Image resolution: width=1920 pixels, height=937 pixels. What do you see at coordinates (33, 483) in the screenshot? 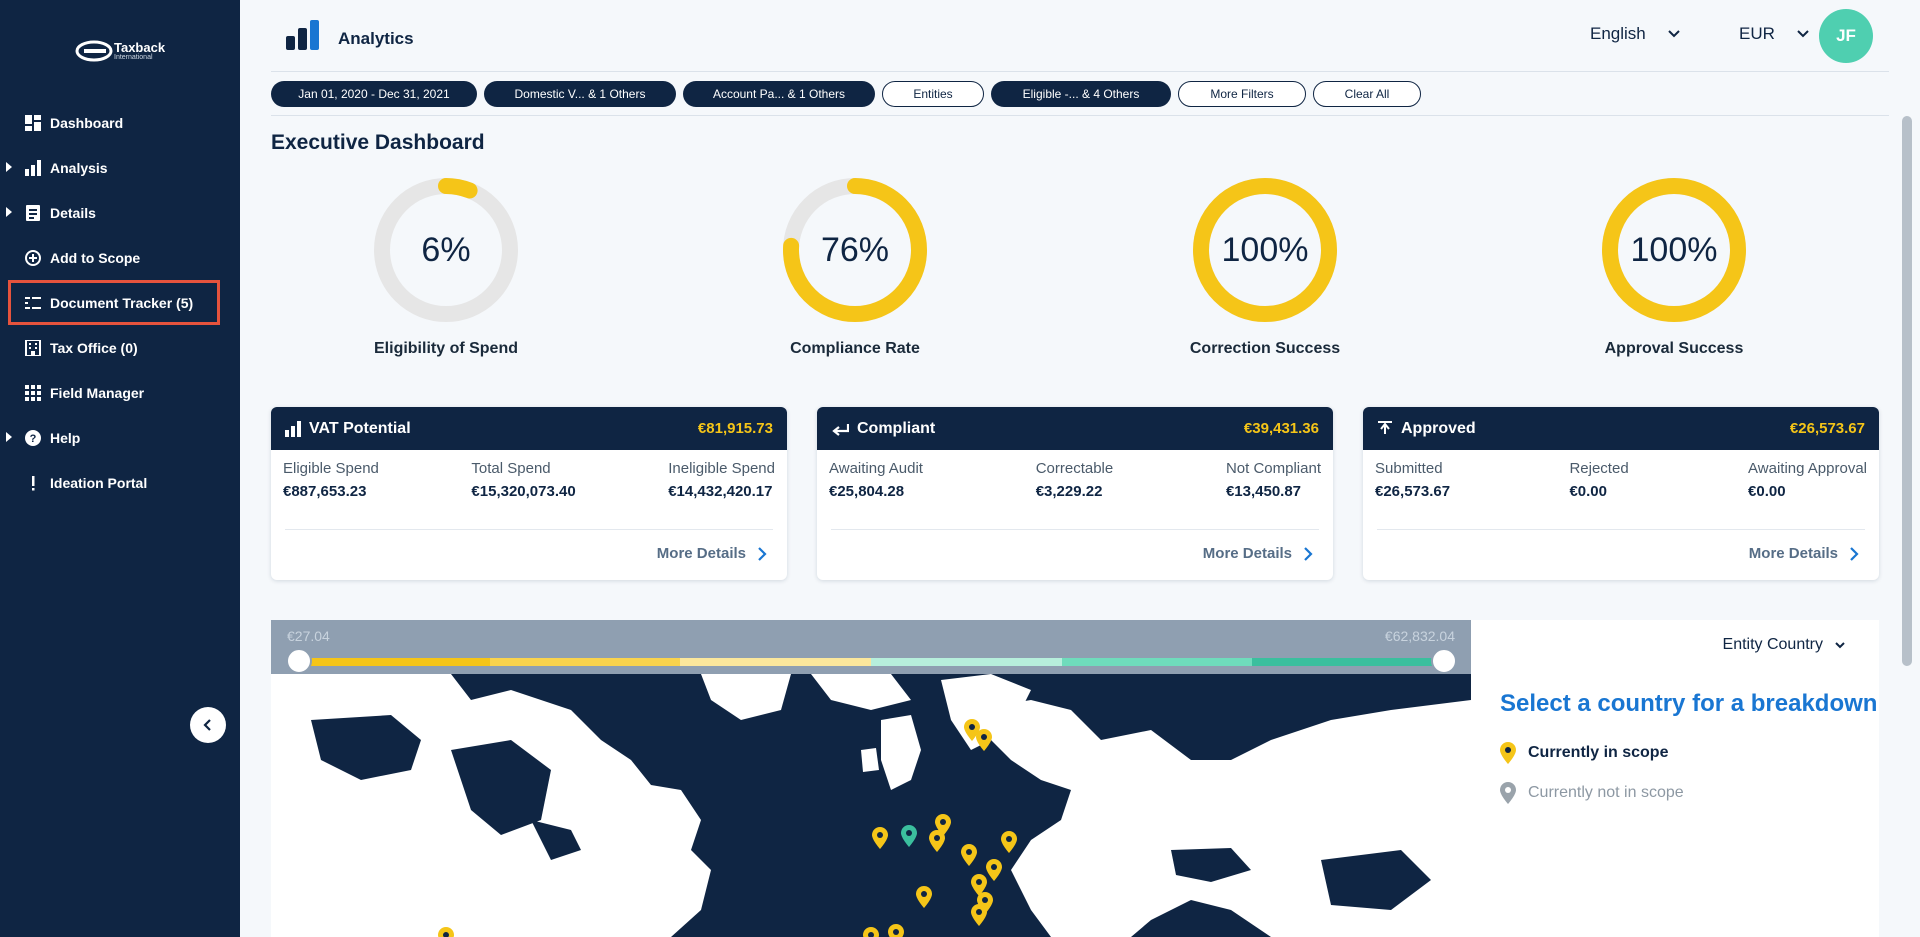
I see `exclamation-icon` at bounding box center [33, 483].